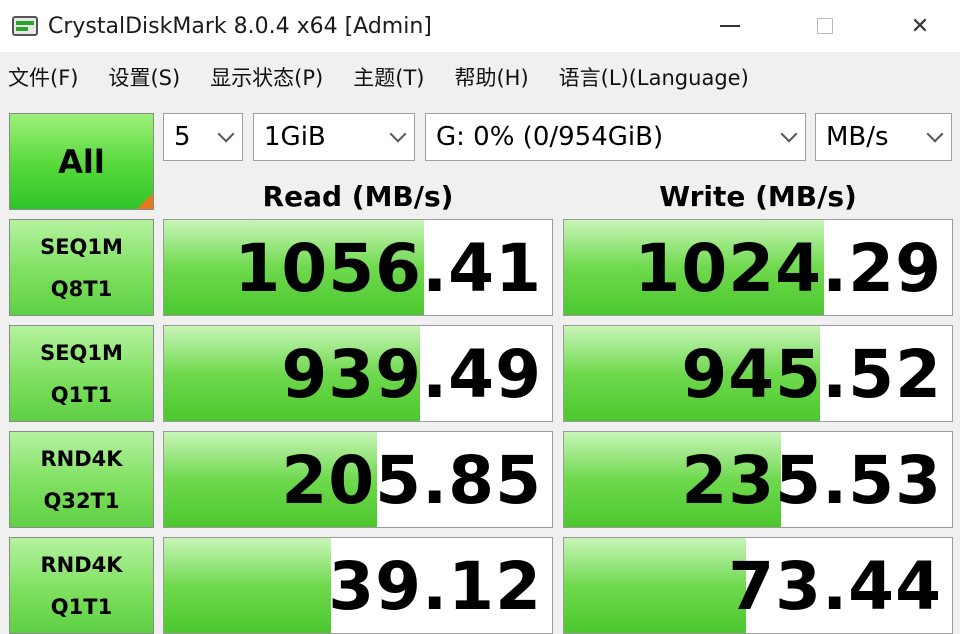 The image size is (960, 634). I want to click on menu-theme: 主题(T), so click(388, 77).